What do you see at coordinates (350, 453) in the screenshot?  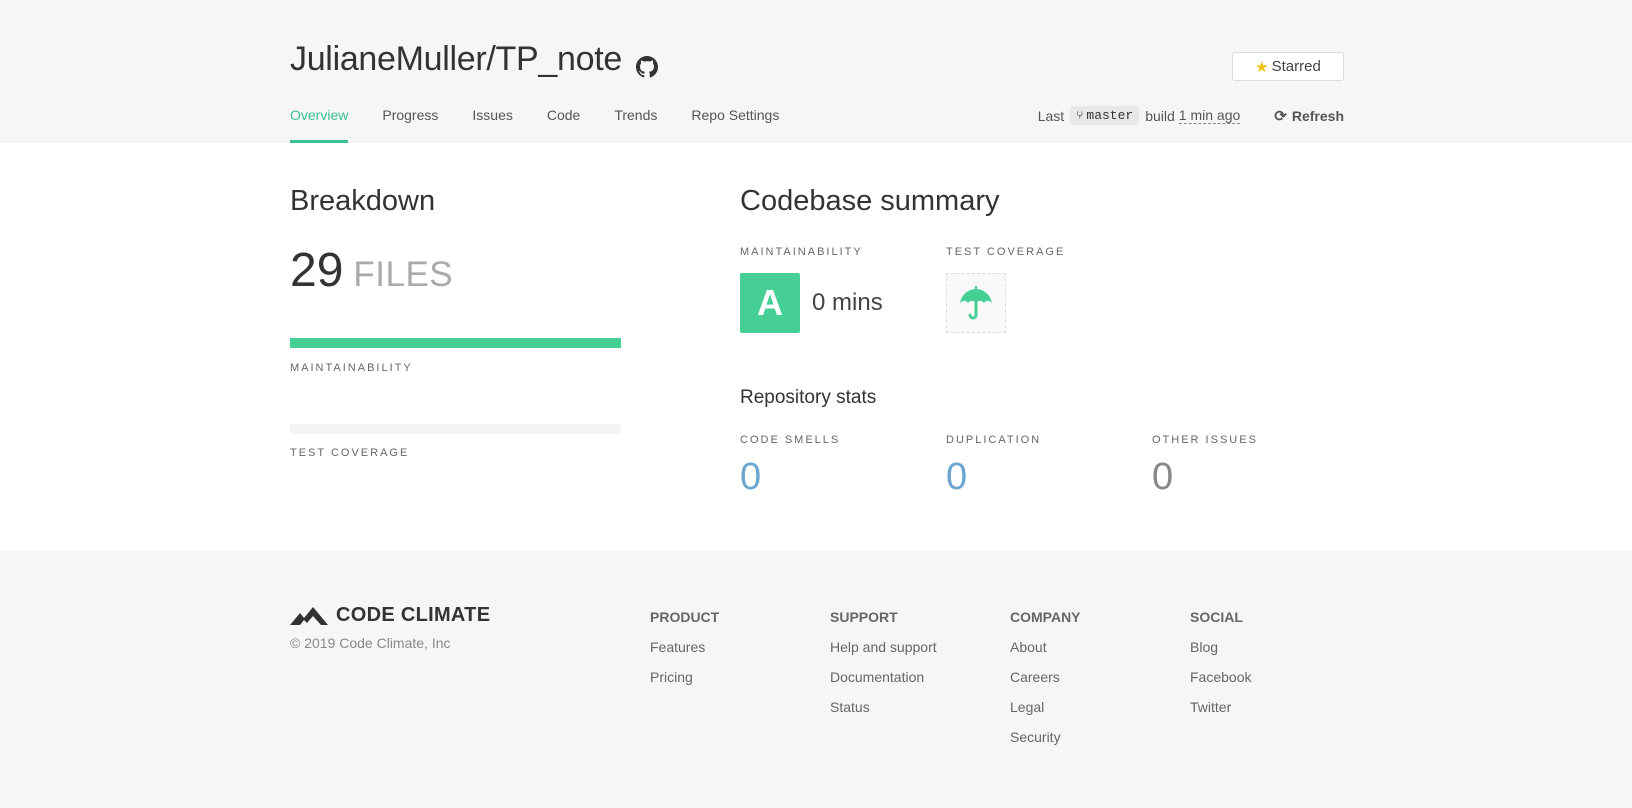 I see `test-coverage-label: TEST COVERAGE` at bounding box center [350, 453].